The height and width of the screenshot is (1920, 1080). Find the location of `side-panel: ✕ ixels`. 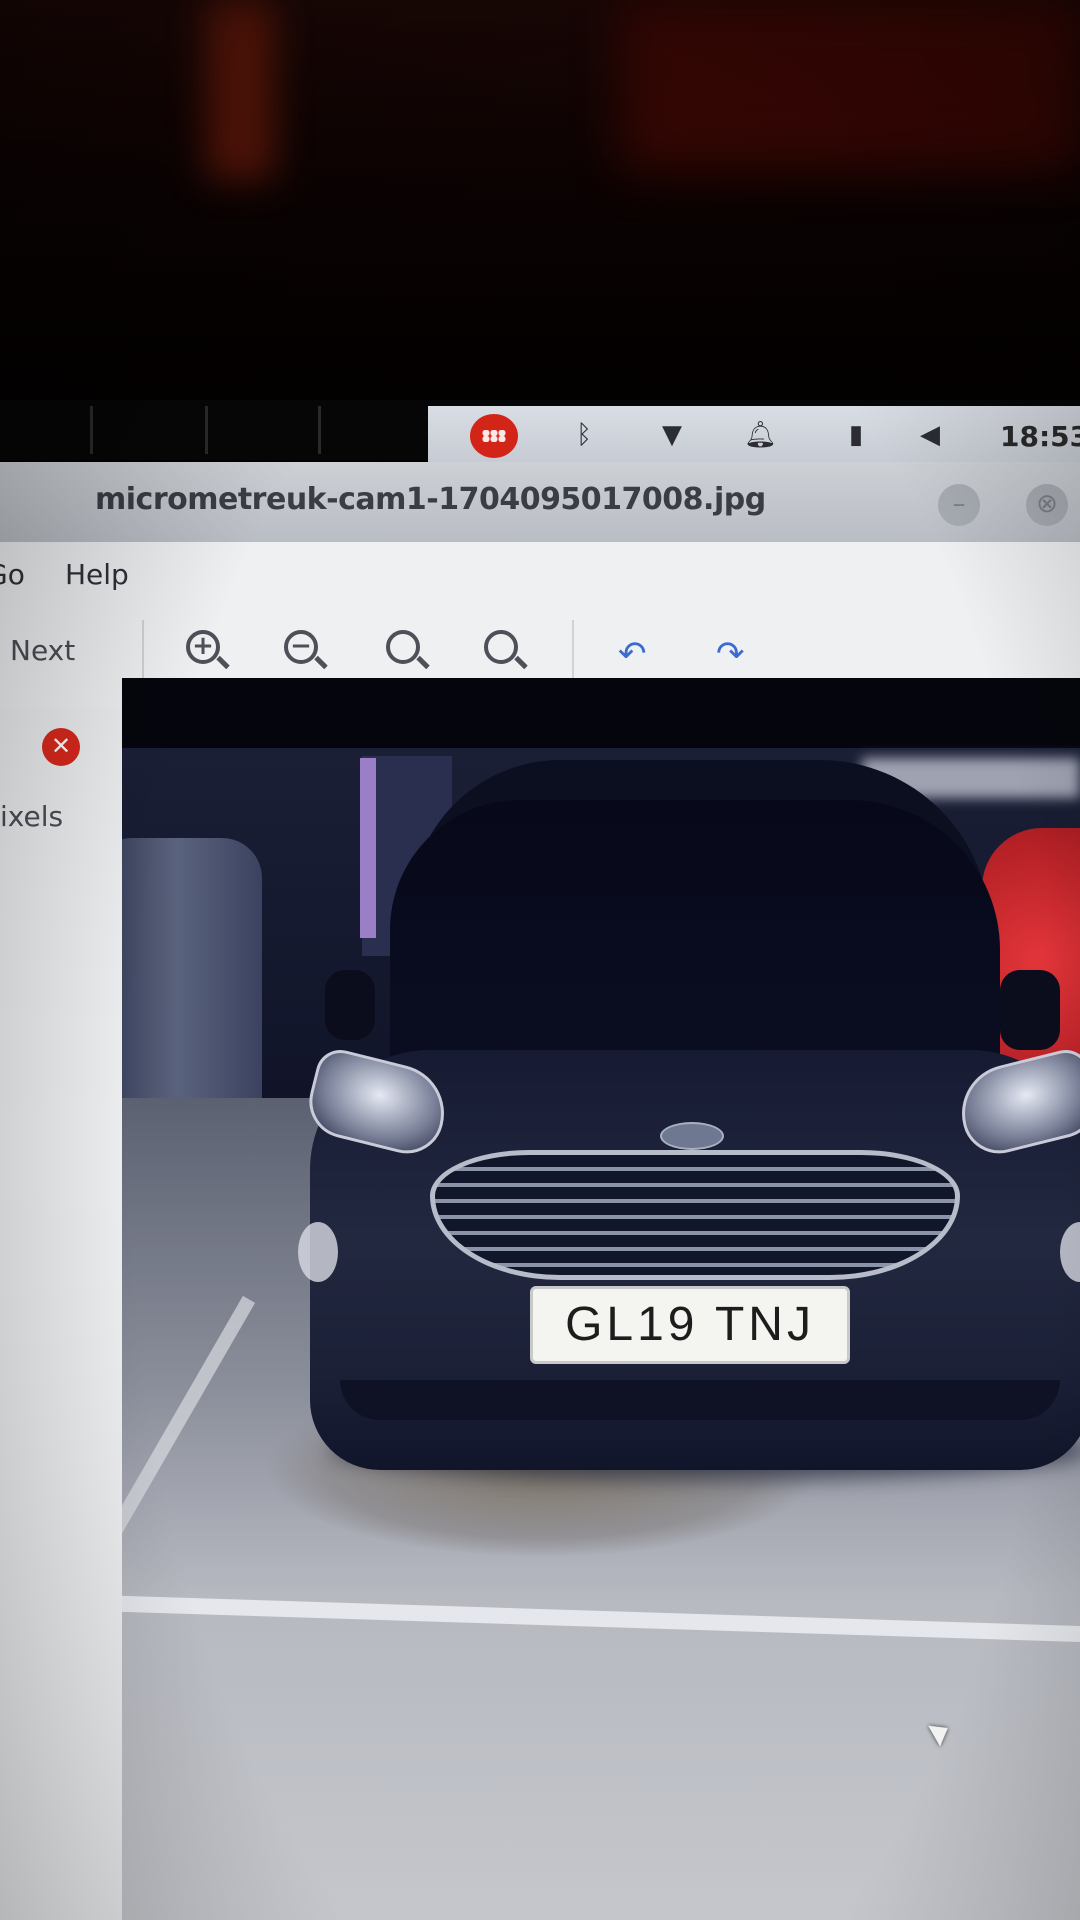

side-panel: ✕ ixels is located at coordinates (61, 1314).